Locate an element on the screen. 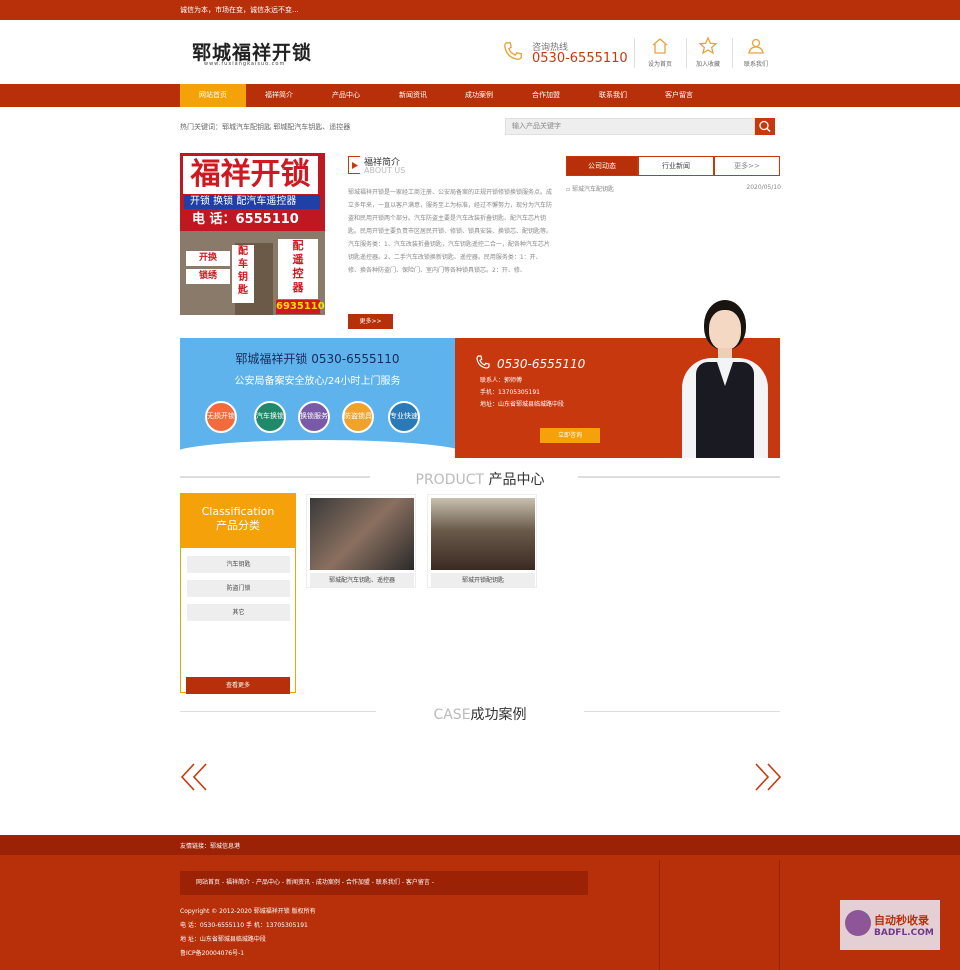 Image resolution: width=960 pixels, height=970 pixels. play-icon is located at coordinates (355, 165).